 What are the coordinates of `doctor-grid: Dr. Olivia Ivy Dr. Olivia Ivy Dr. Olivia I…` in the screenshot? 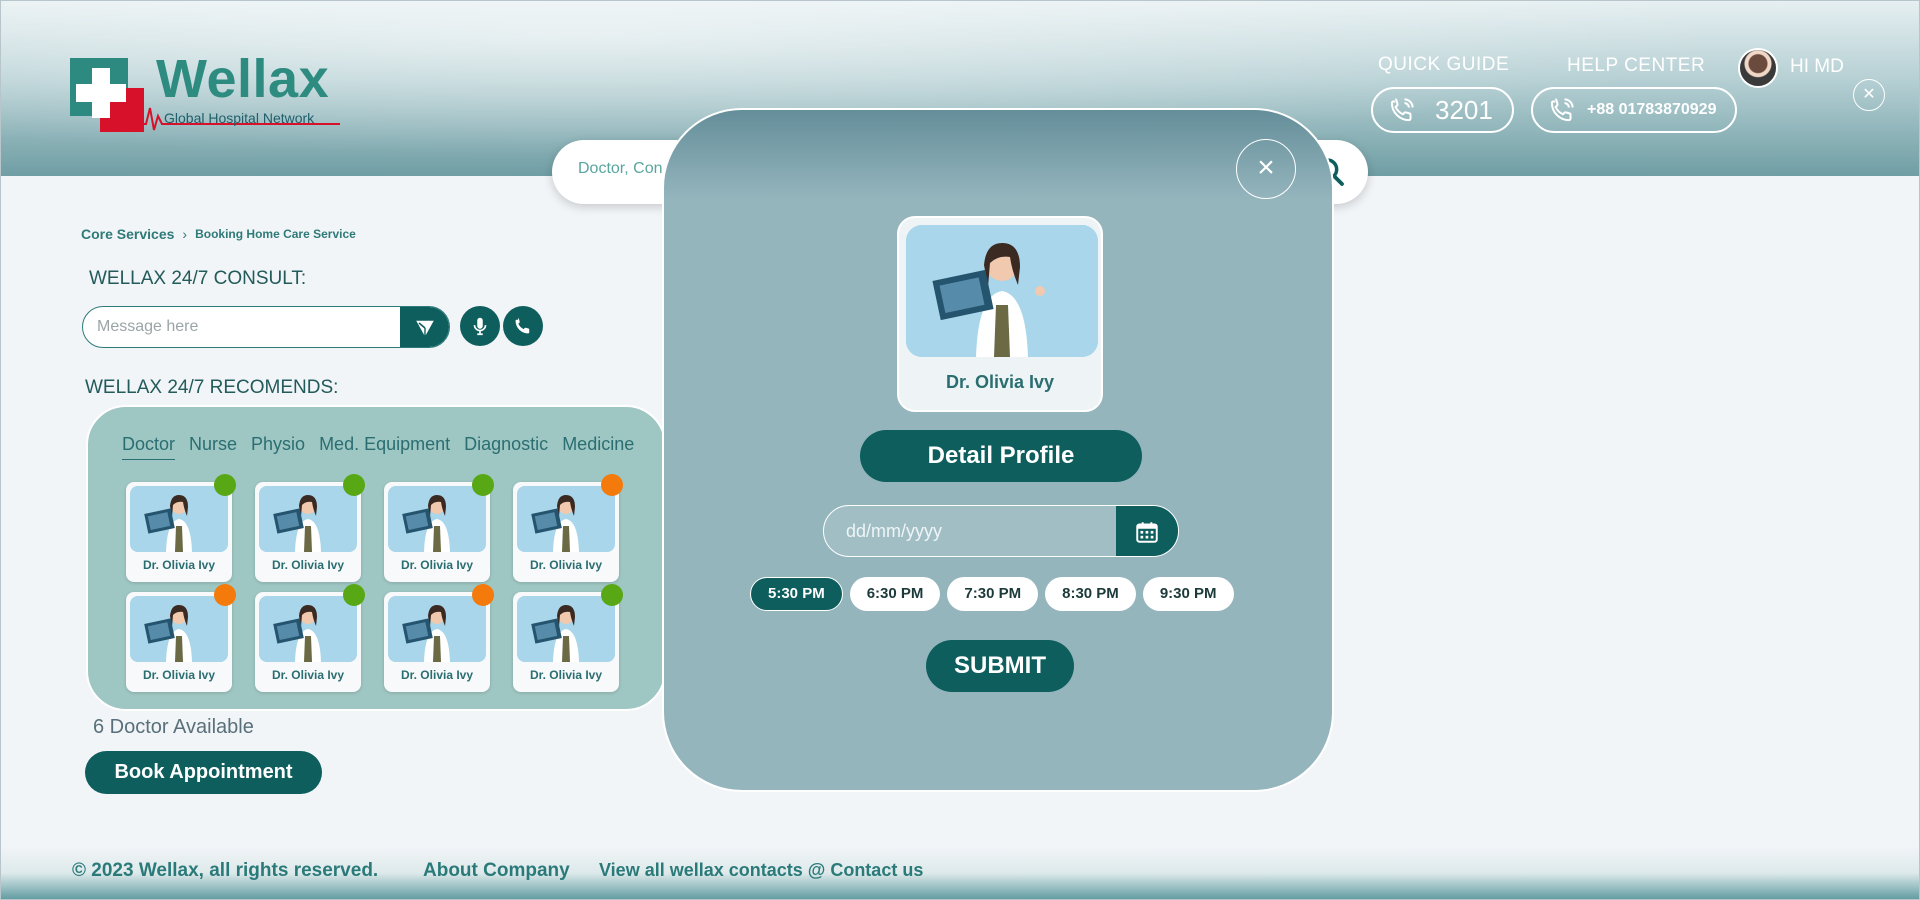 It's located at (374, 583).